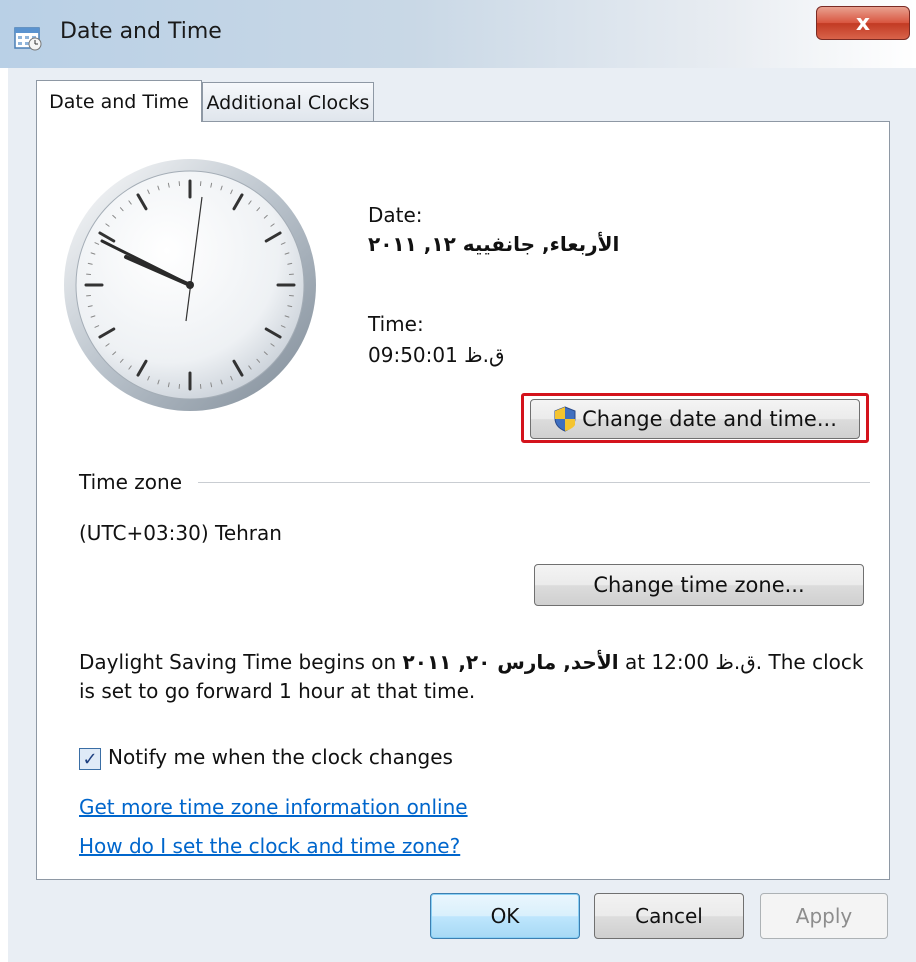  I want to click on window-title: Date and Time, so click(141, 31).